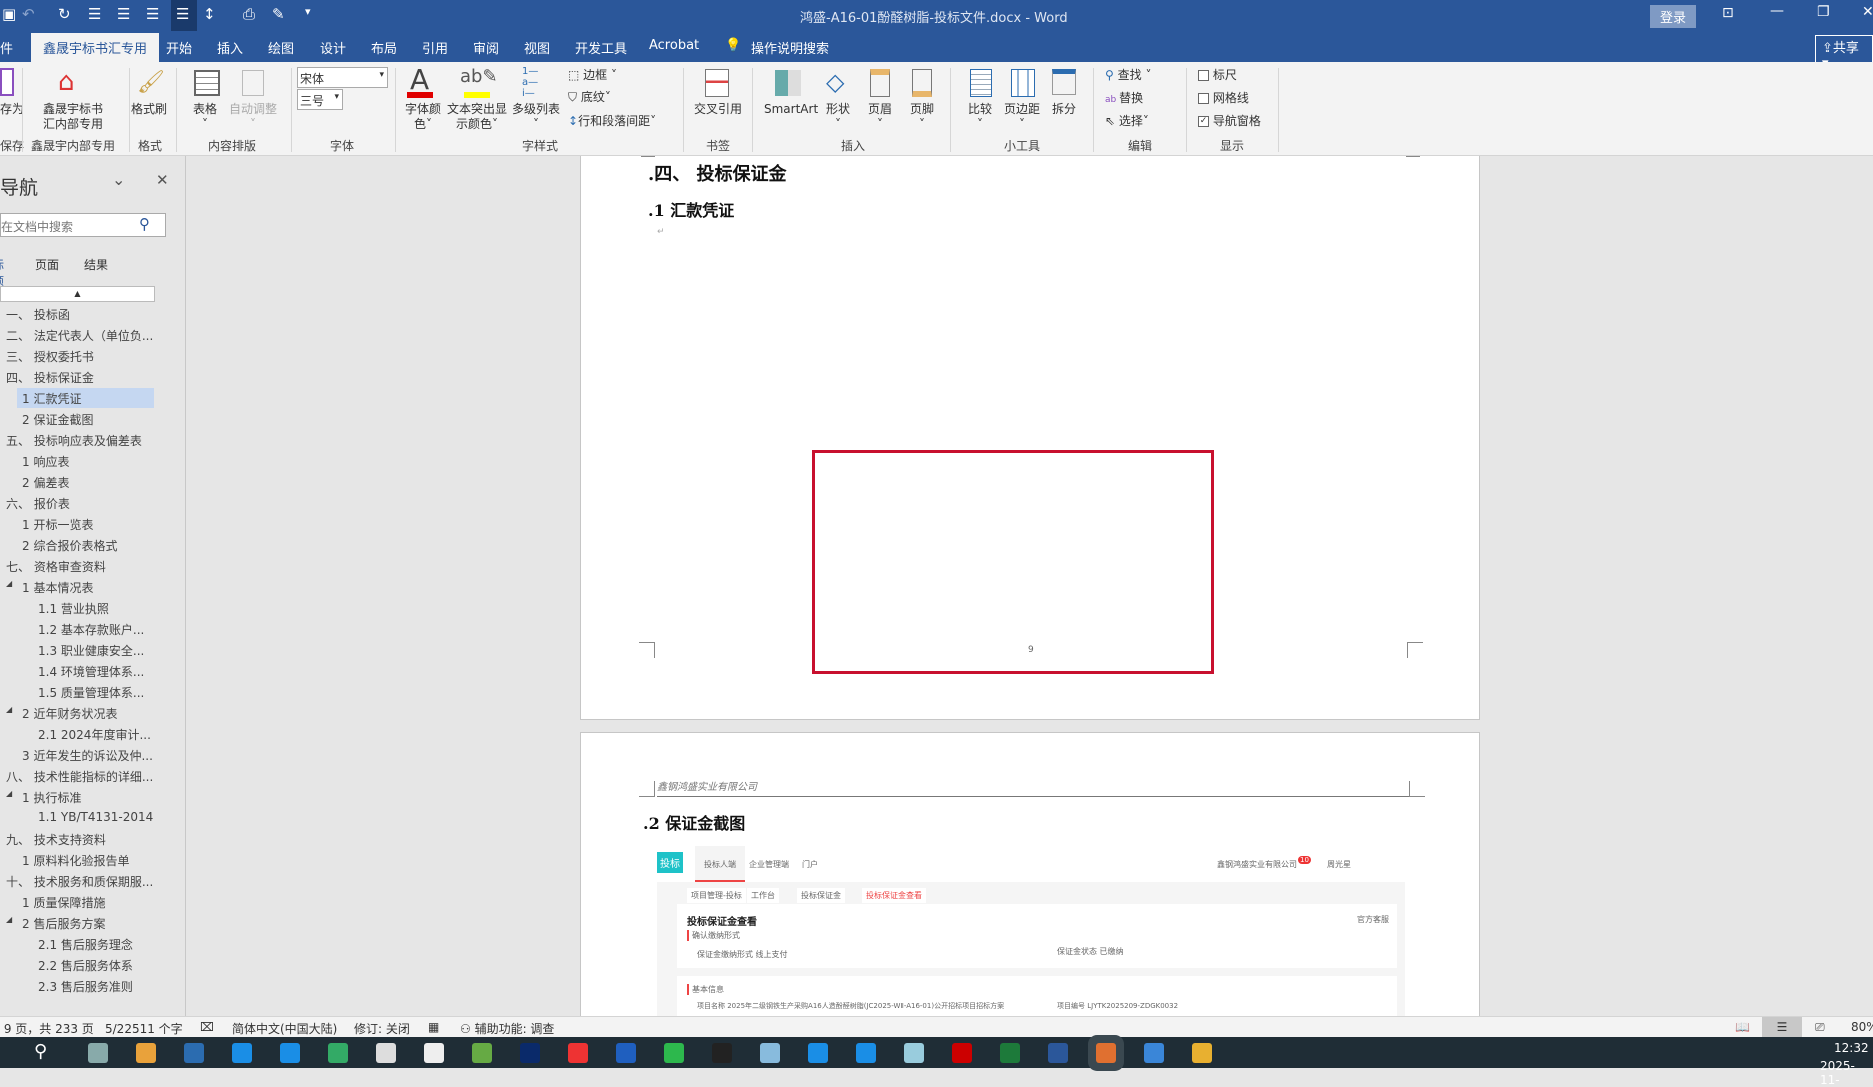 This screenshot has width=1873, height=1087. I want to click on print-layout-icon: ☰, so click(1782, 1027).